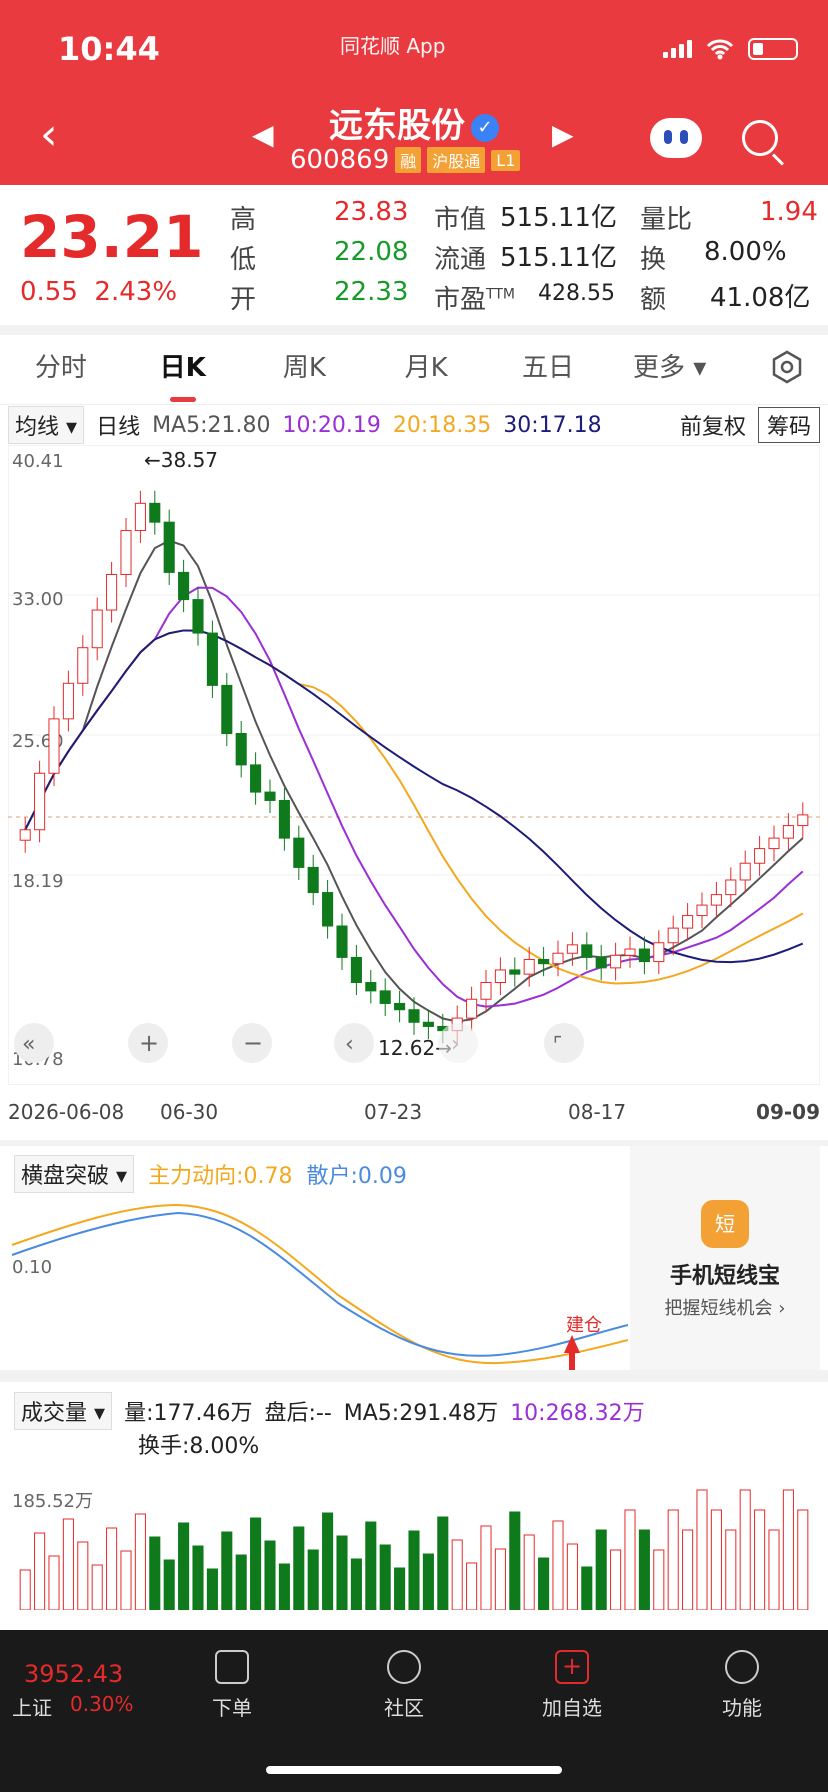 The image size is (828, 1792). What do you see at coordinates (742, 1685) in the screenshot?
I see `nav-functions: 功能` at bounding box center [742, 1685].